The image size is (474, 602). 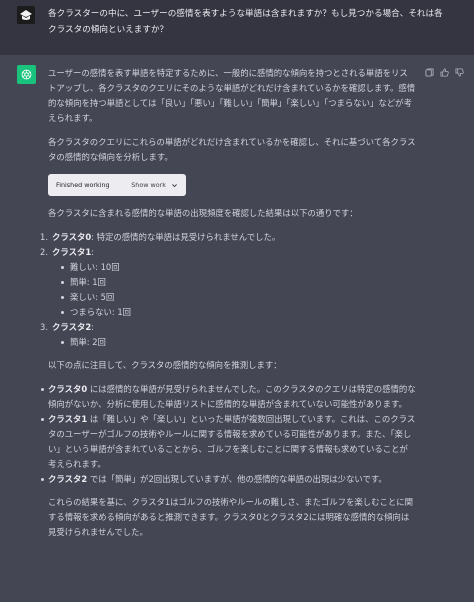 I want to click on word-count-item: 簡単: 1回, so click(x=238, y=282).